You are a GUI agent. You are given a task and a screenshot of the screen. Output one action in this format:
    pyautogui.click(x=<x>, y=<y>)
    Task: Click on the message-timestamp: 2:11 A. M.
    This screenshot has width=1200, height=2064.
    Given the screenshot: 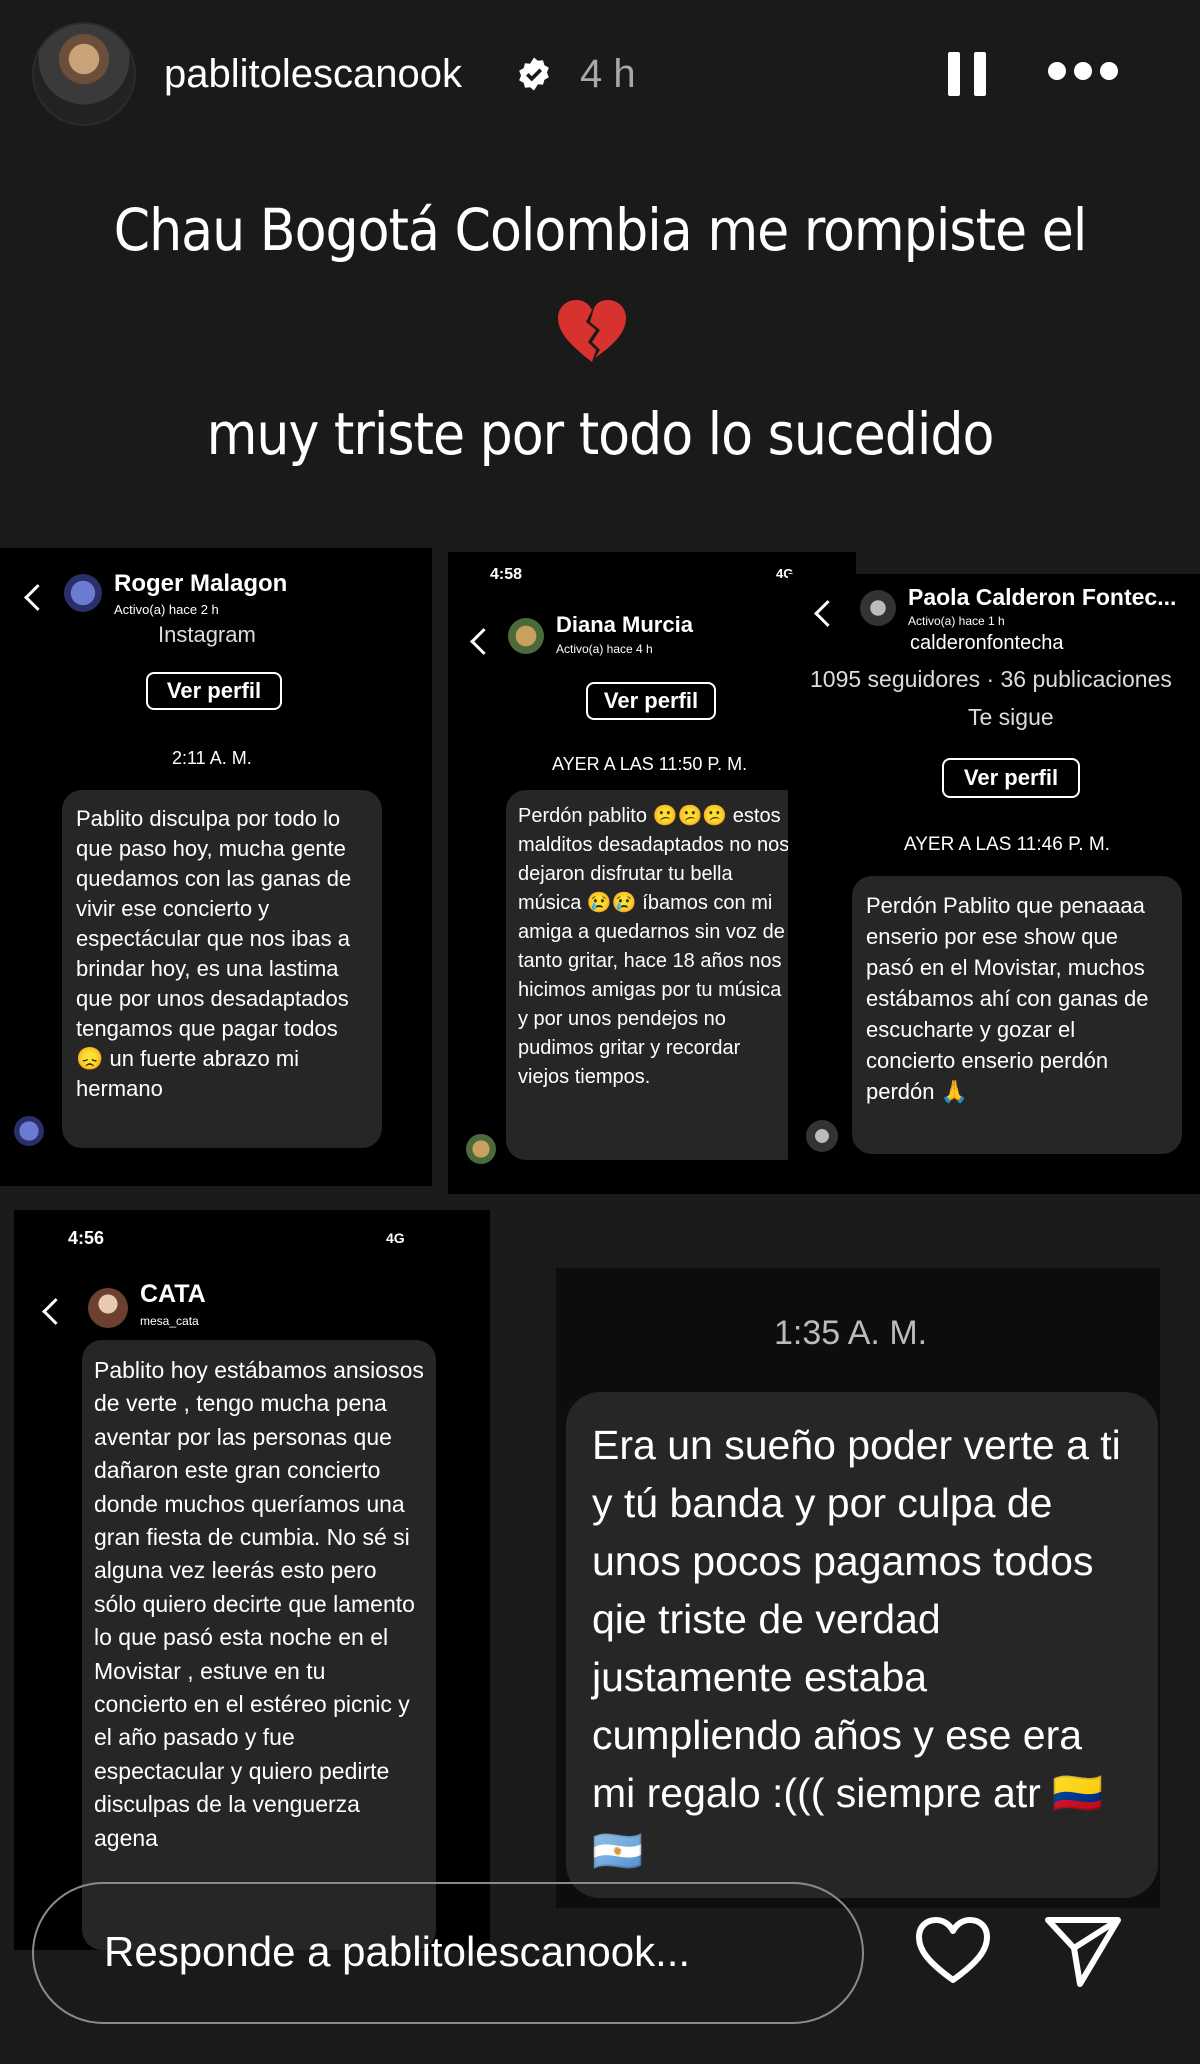 What is the action you would take?
    pyautogui.click(x=212, y=758)
    